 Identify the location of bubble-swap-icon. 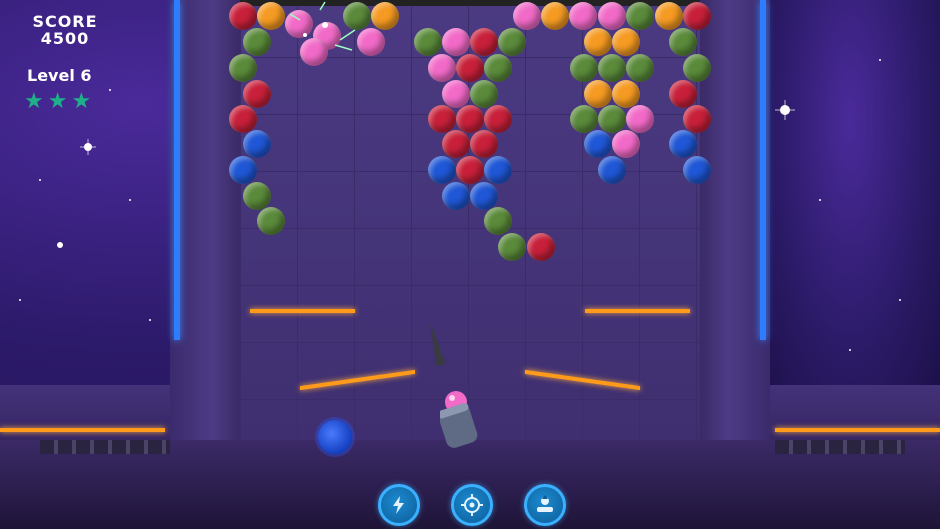
(545, 503).